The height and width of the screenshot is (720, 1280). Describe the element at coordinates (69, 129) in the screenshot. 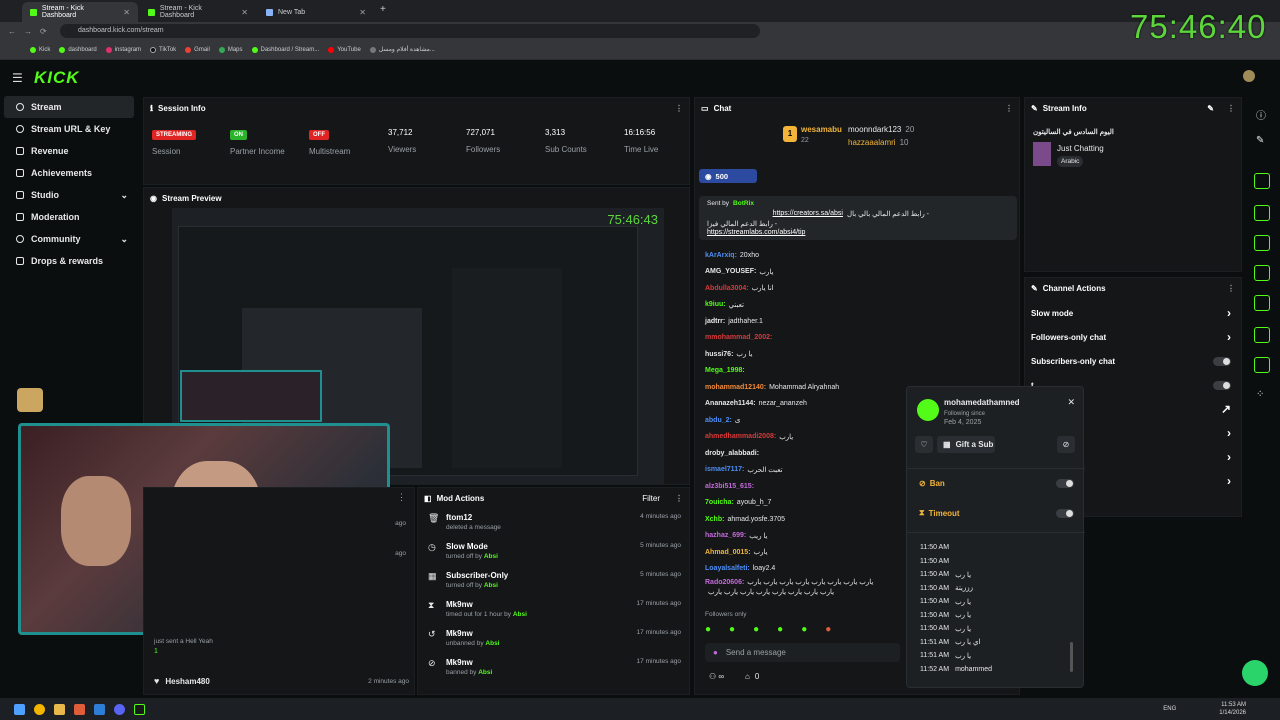

I see `sidebar-item-stream-url-key: Stream URL & Key` at that location.